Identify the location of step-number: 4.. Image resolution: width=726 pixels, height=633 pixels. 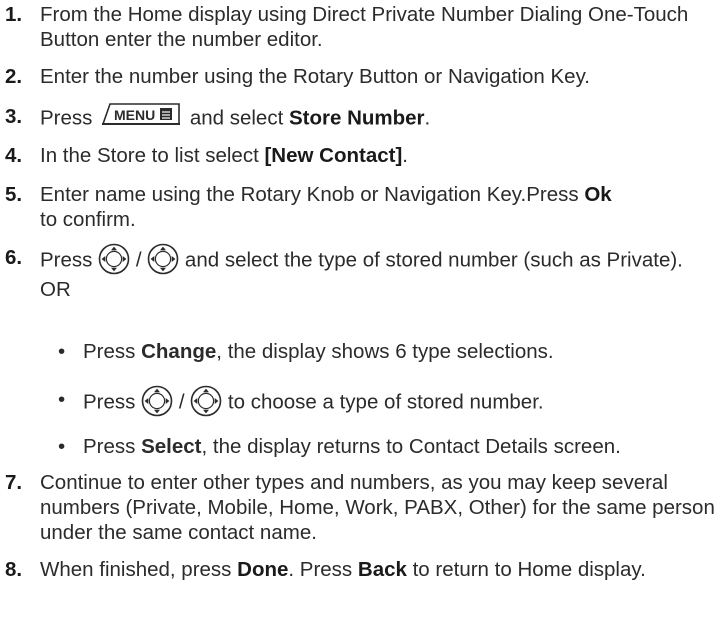
(14, 155).